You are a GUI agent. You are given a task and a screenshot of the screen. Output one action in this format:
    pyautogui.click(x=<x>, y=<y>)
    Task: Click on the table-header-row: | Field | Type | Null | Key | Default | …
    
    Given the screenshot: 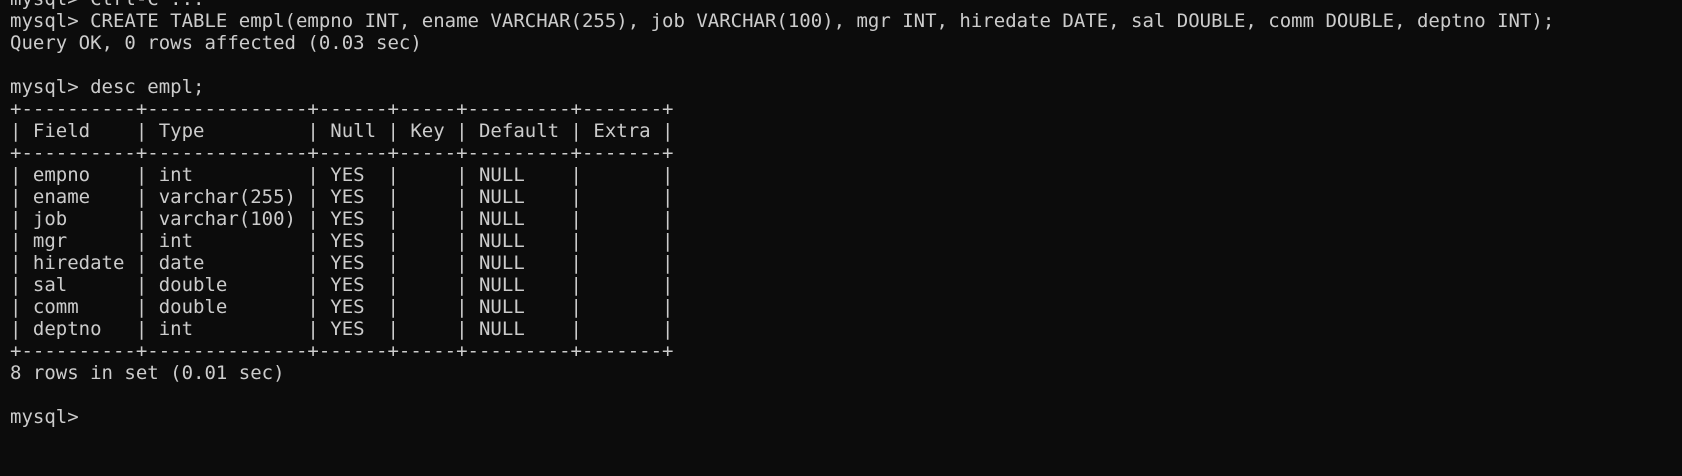 What is the action you would take?
    pyautogui.click(x=342, y=131)
    